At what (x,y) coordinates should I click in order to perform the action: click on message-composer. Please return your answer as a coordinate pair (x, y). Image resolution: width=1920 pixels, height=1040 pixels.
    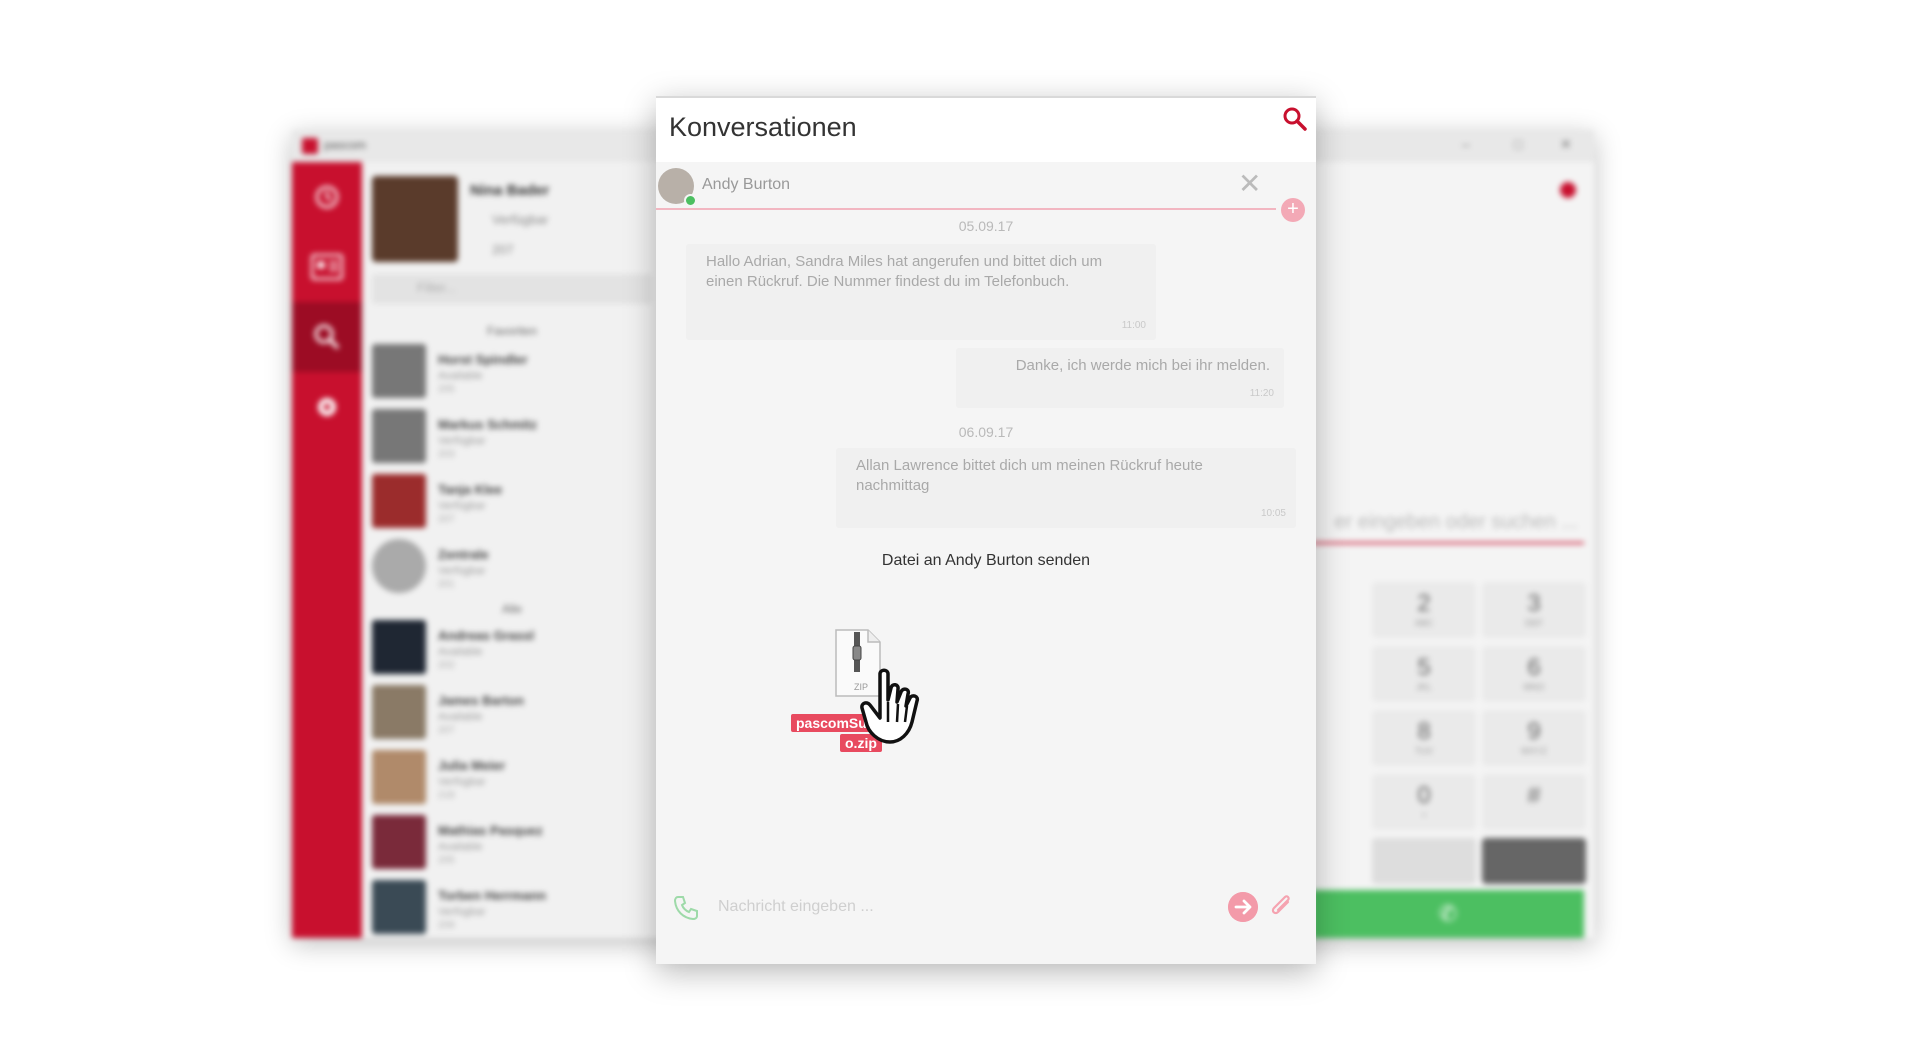
    Looking at the image, I should click on (986, 908).